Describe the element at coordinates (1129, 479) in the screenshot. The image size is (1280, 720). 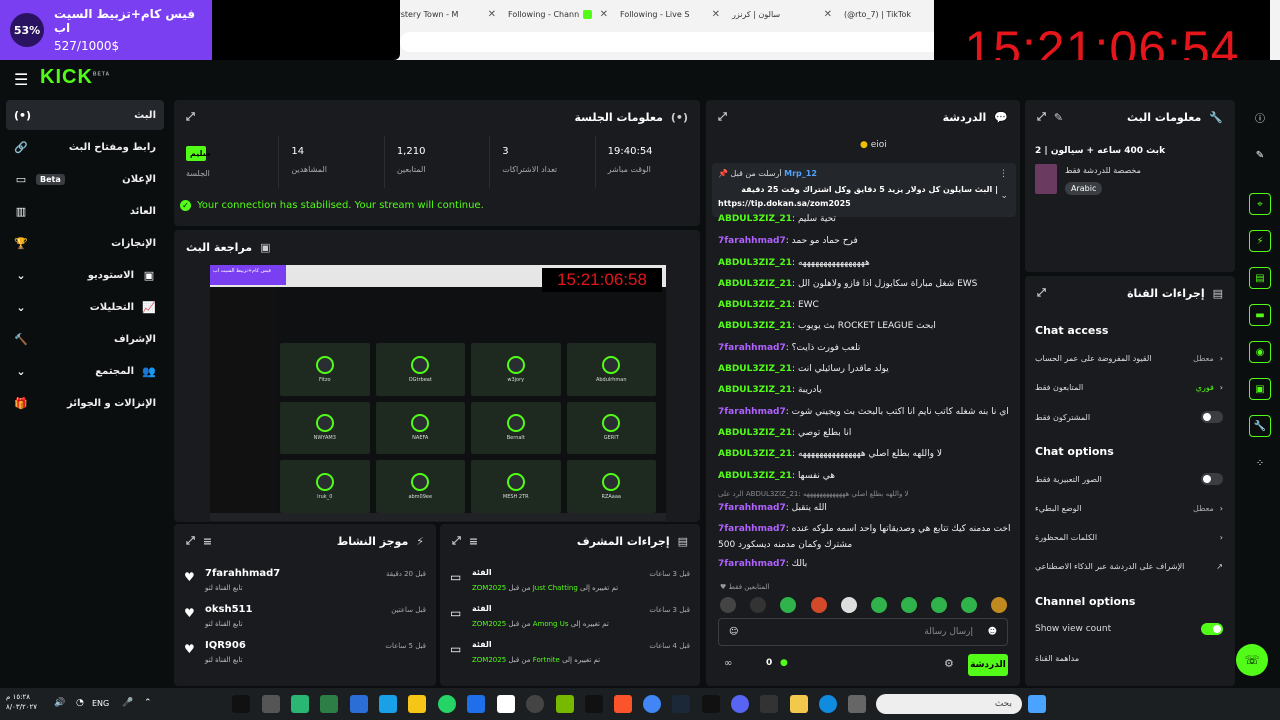
I see `setting-emote-only: الصور التعبيرية فقط` at that location.